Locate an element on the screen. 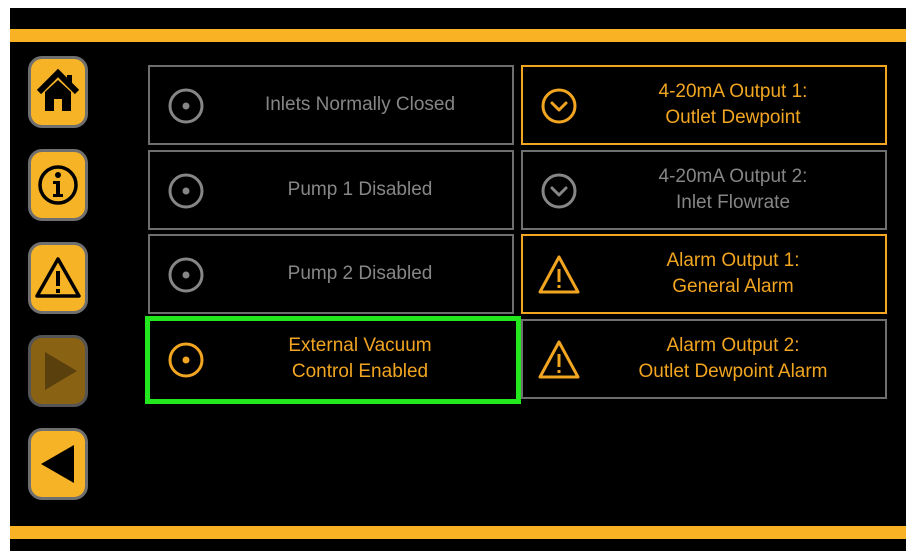 This screenshot has height=551, width=906. input-label: Pump 1 Disabled is located at coordinates (360, 189).